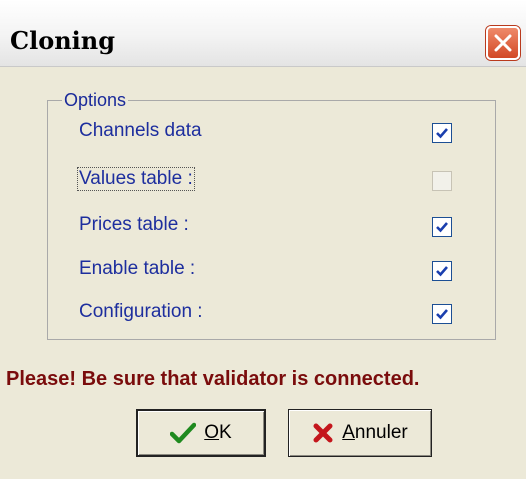 This screenshot has width=526, height=479. I want to click on cancel-button-label: Annuler, so click(375, 432).